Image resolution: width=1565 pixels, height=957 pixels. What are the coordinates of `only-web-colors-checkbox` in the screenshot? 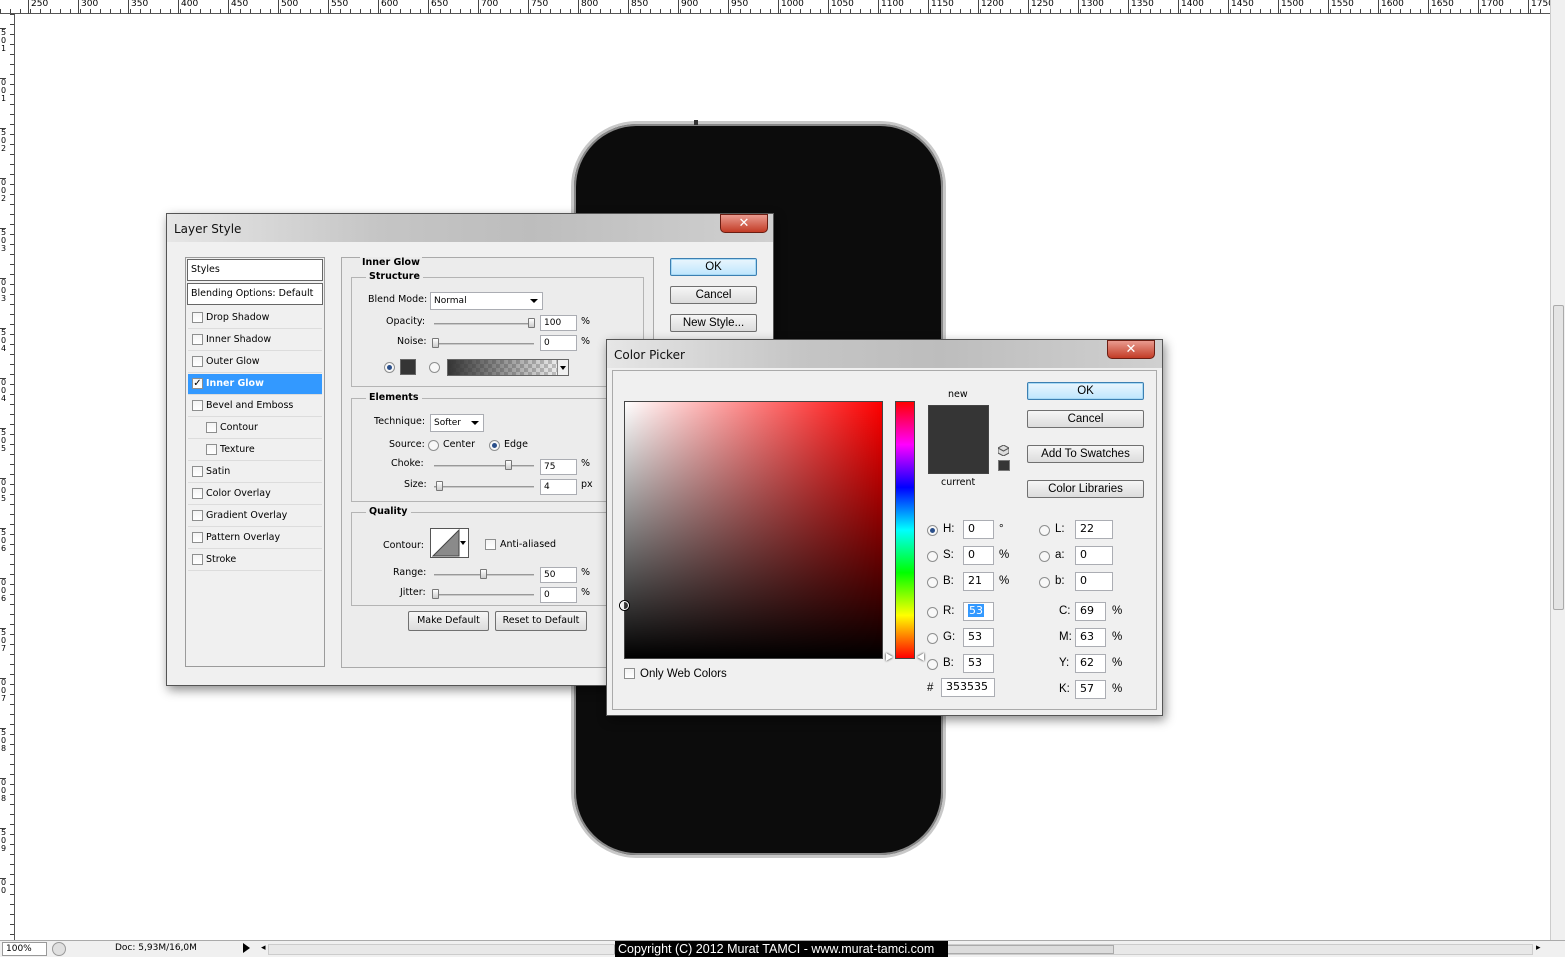 It's located at (629, 673).